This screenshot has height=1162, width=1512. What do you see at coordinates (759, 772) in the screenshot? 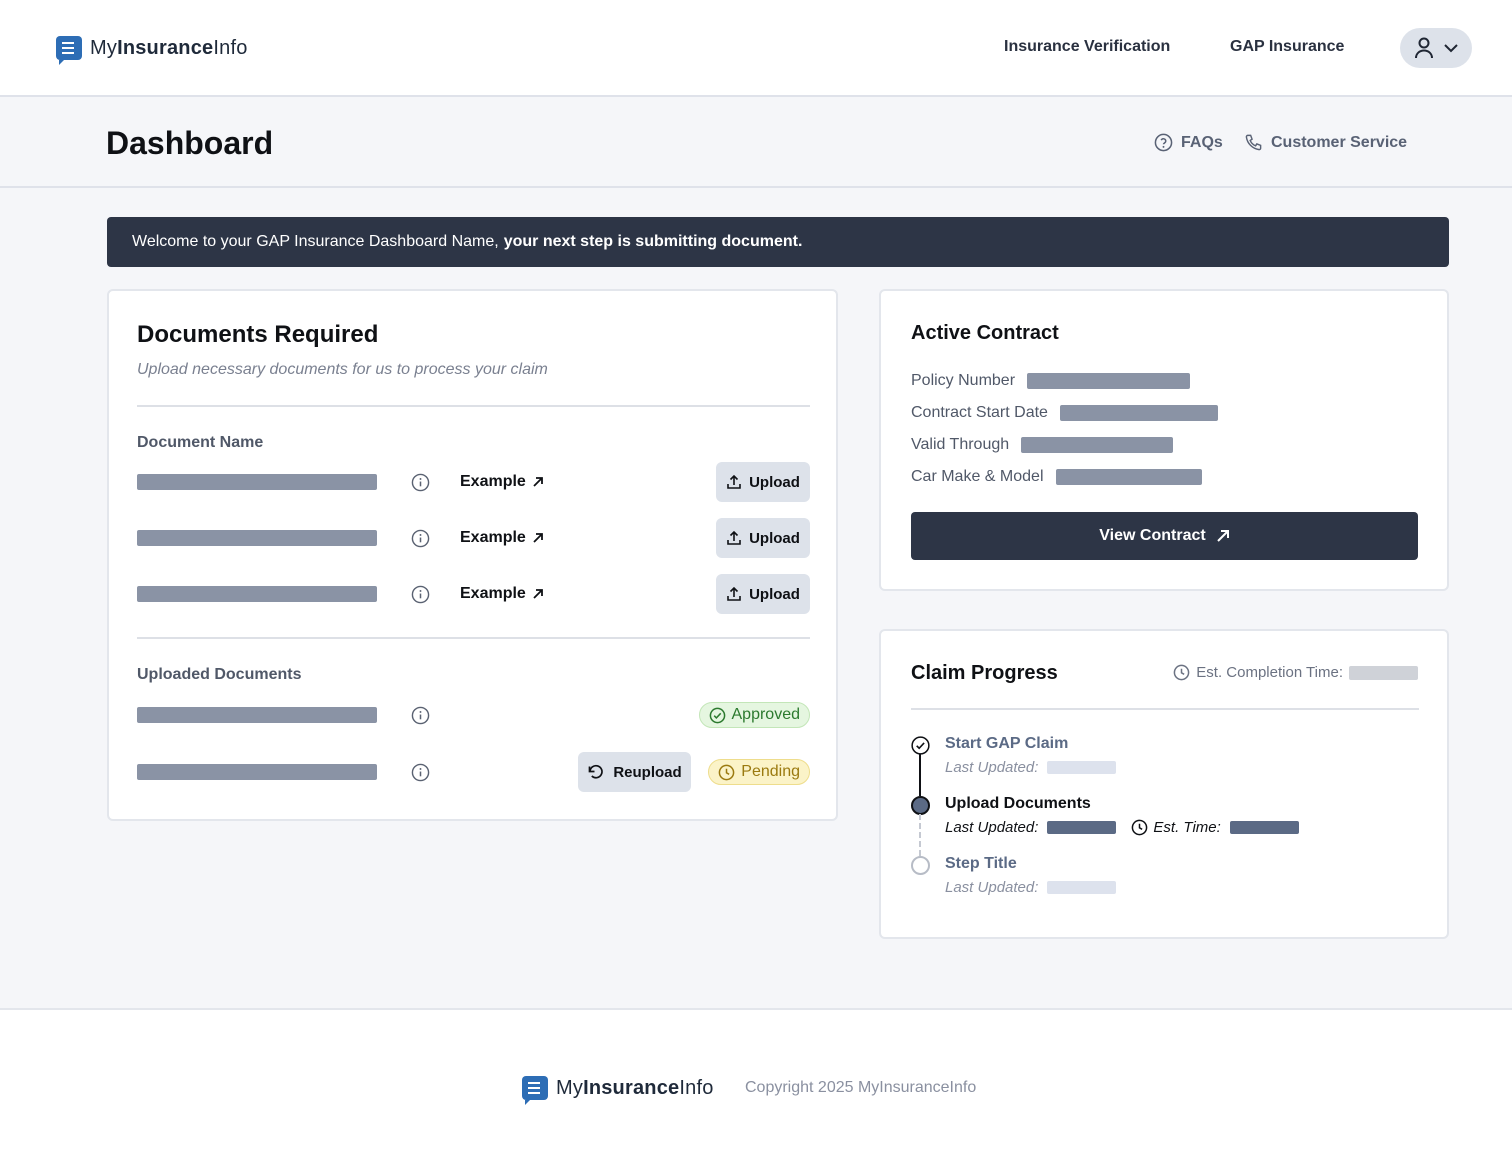
I see `pending-badge: Pending` at bounding box center [759, 772].